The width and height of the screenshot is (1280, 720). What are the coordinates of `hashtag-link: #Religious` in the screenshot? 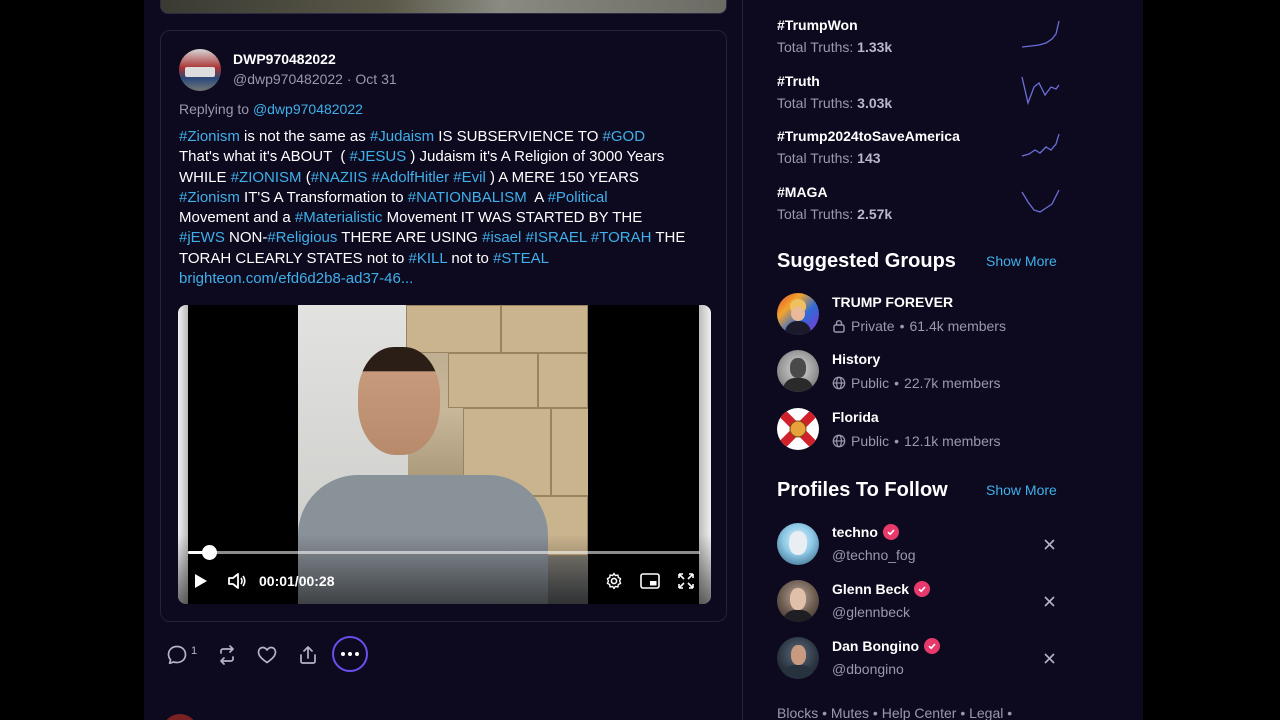 It's located at (302, 237).